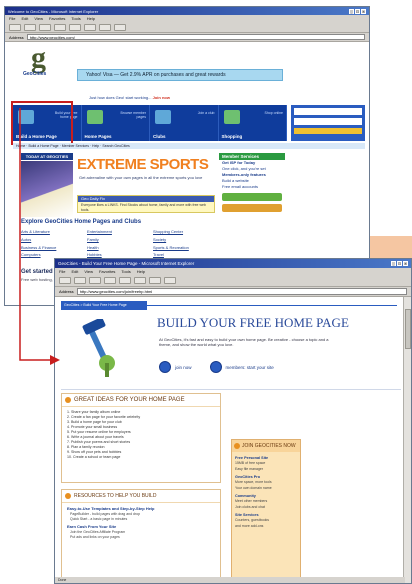 Image resolution: width=412 pixels, height=584 pixels. I want to click on join-section-title: Free Personal Site, so click(266, 456).